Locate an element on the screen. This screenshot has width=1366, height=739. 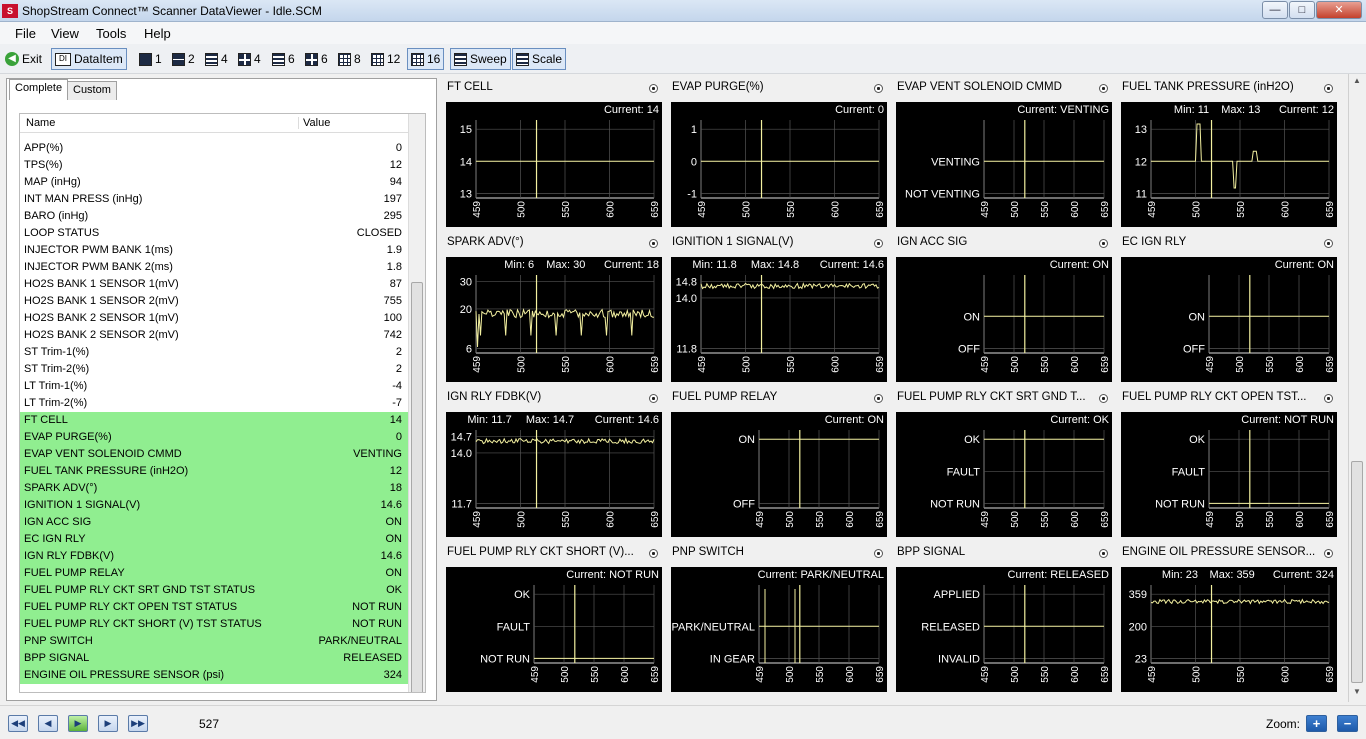
list-row: FUEL PUMP RLY CKT OPEN TST STATUS NOT RUN is located at coordinates (214, 607).